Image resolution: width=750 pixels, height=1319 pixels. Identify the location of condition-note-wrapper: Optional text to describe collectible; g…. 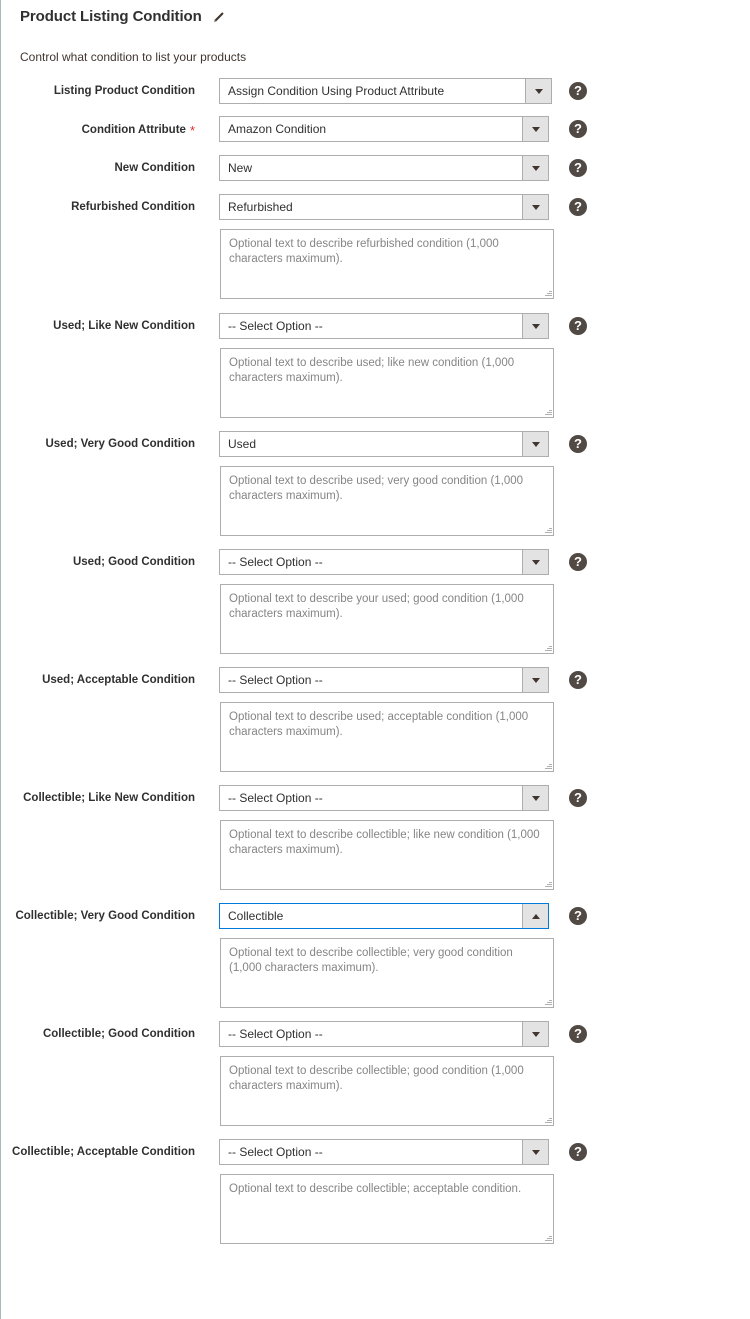
(485, 1091).